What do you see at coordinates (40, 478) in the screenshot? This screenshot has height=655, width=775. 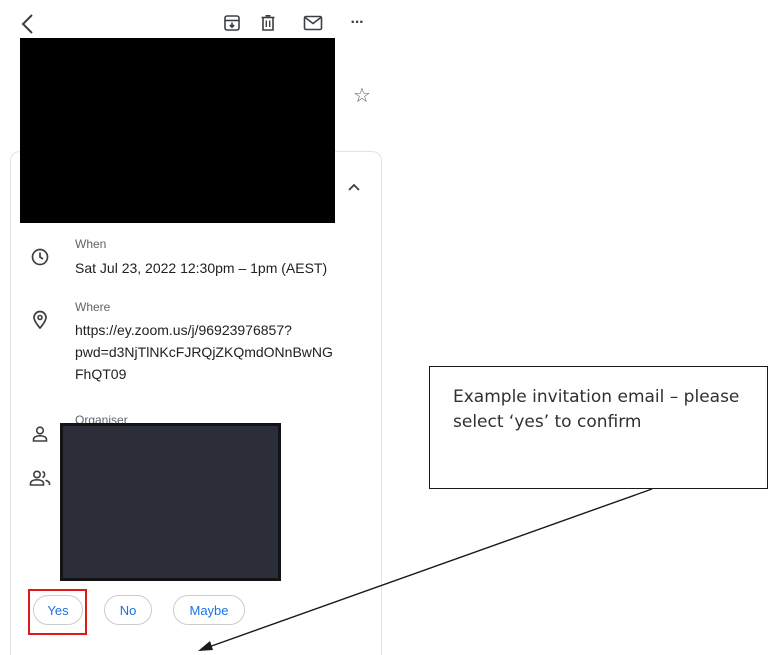 I see `people-icon` at bounding box center [40, 478].